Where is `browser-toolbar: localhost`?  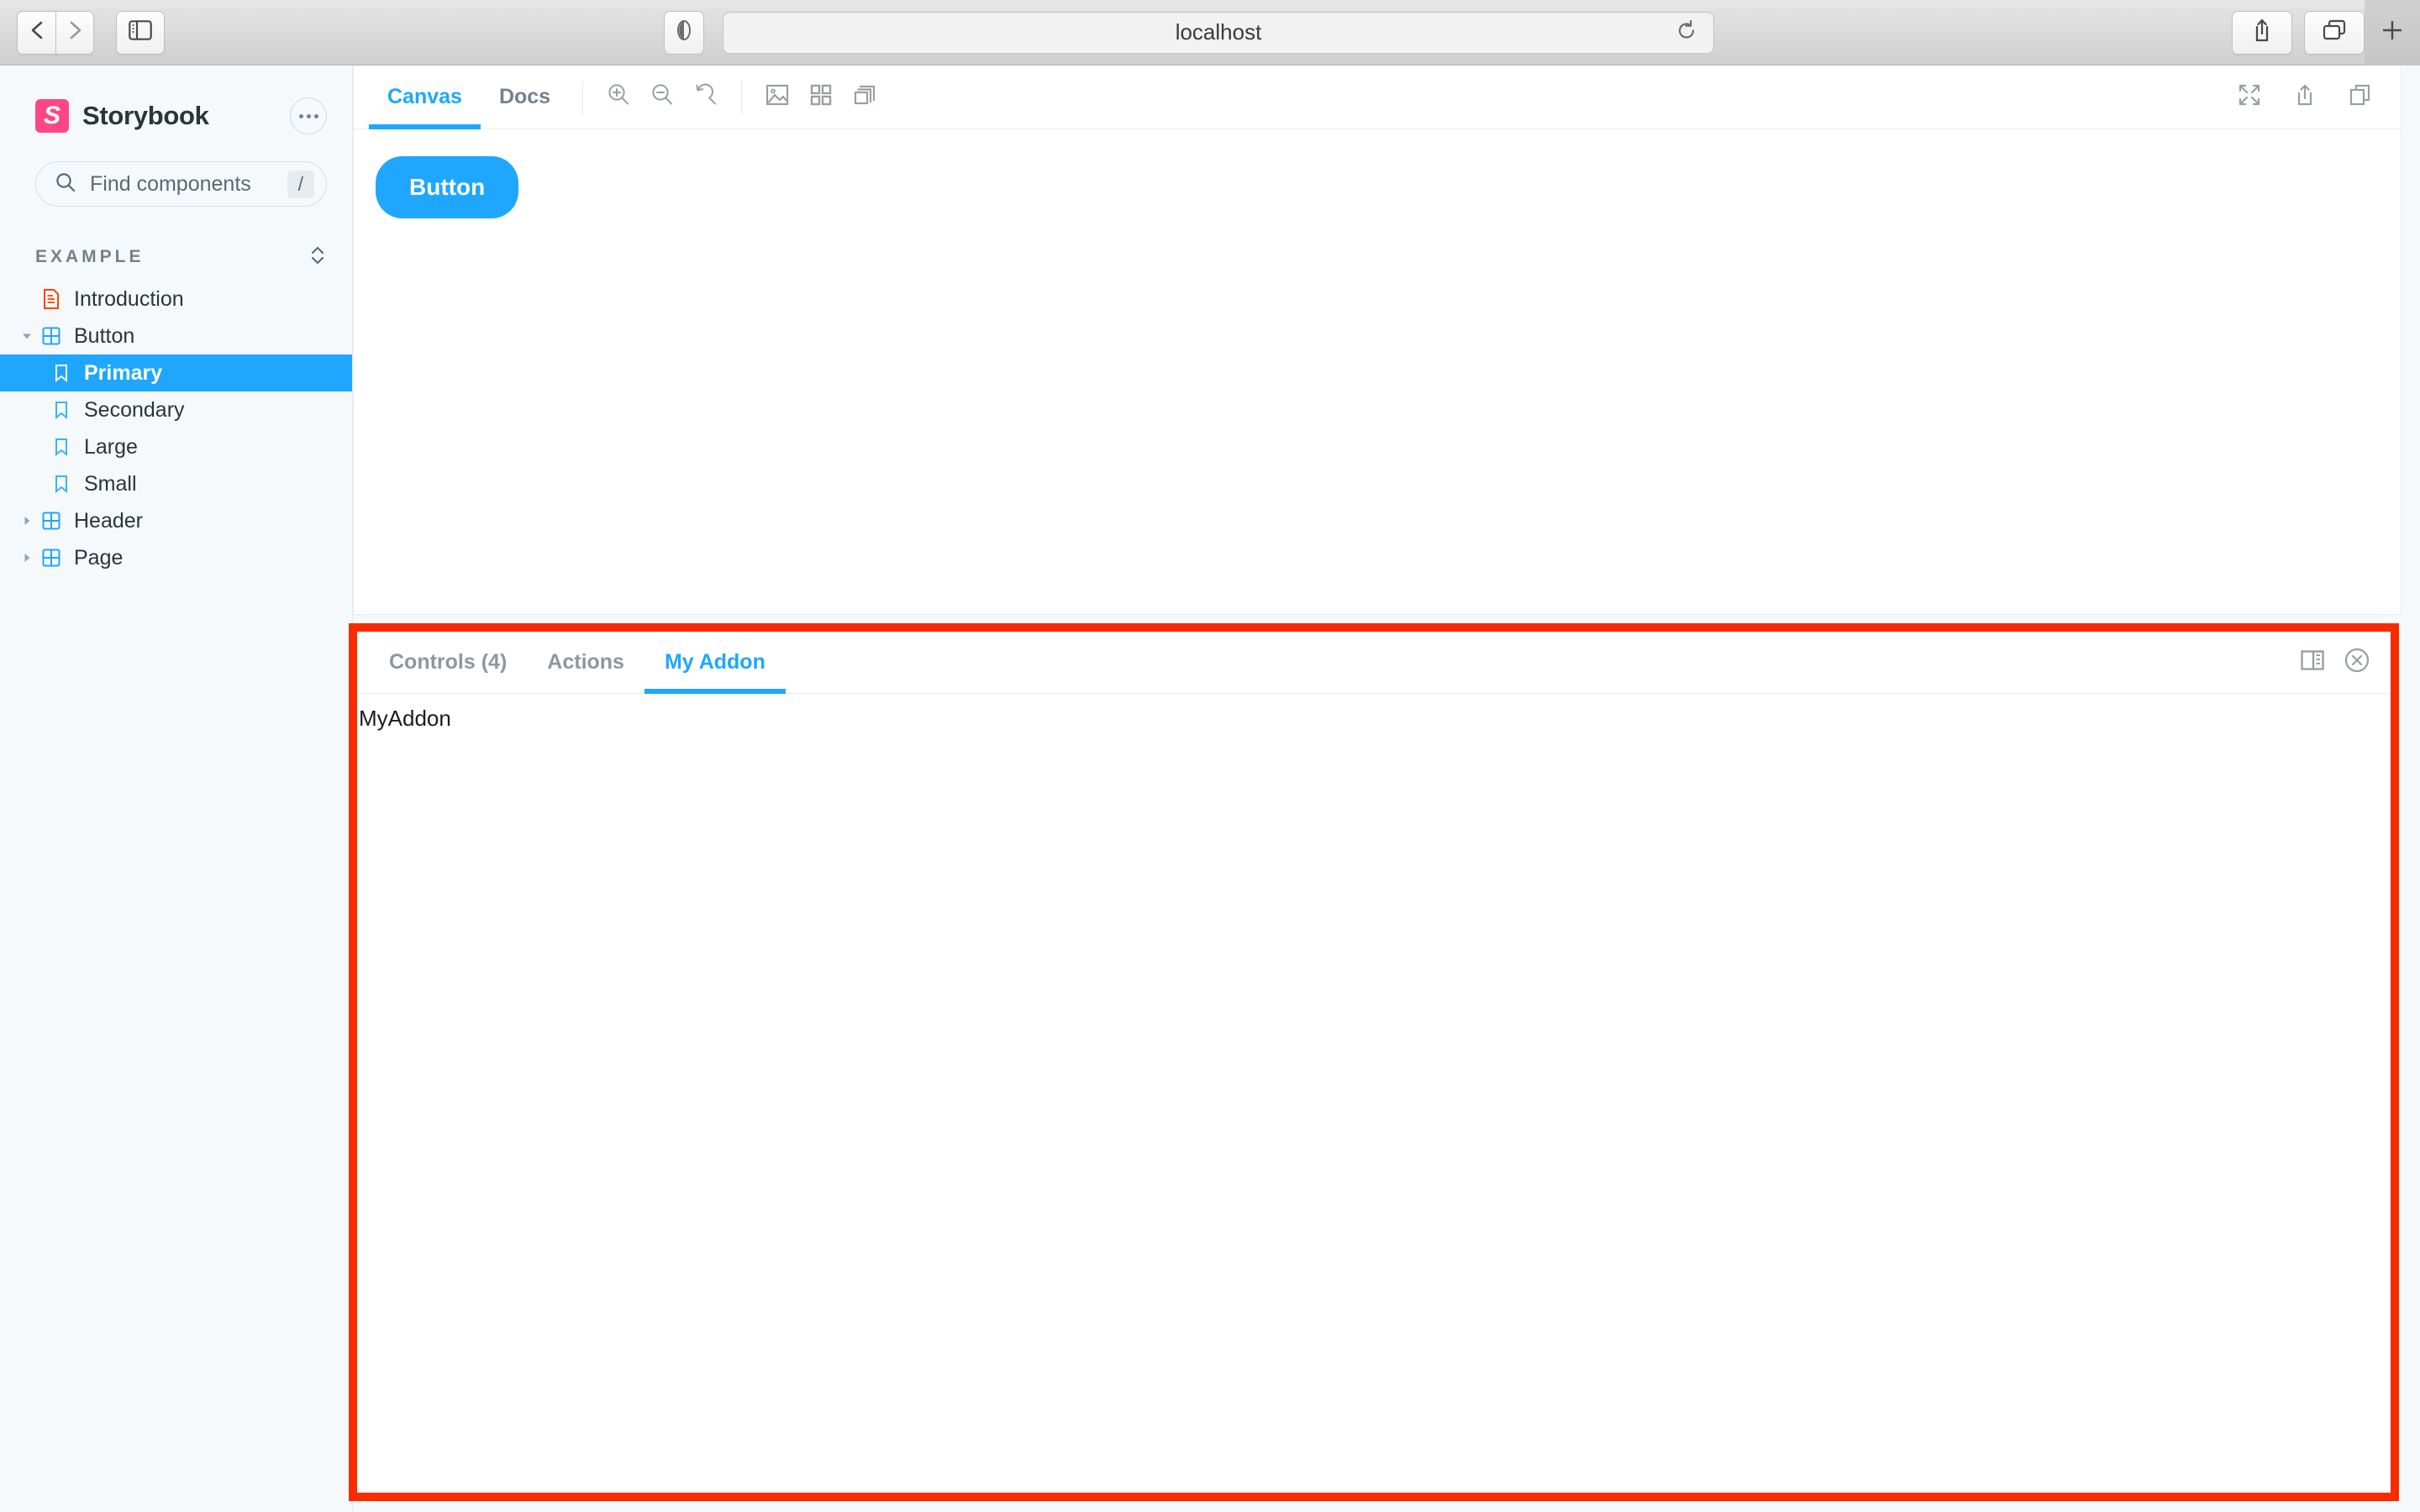
browser-toolbar: localhost is located at coordinates (1210, 33).